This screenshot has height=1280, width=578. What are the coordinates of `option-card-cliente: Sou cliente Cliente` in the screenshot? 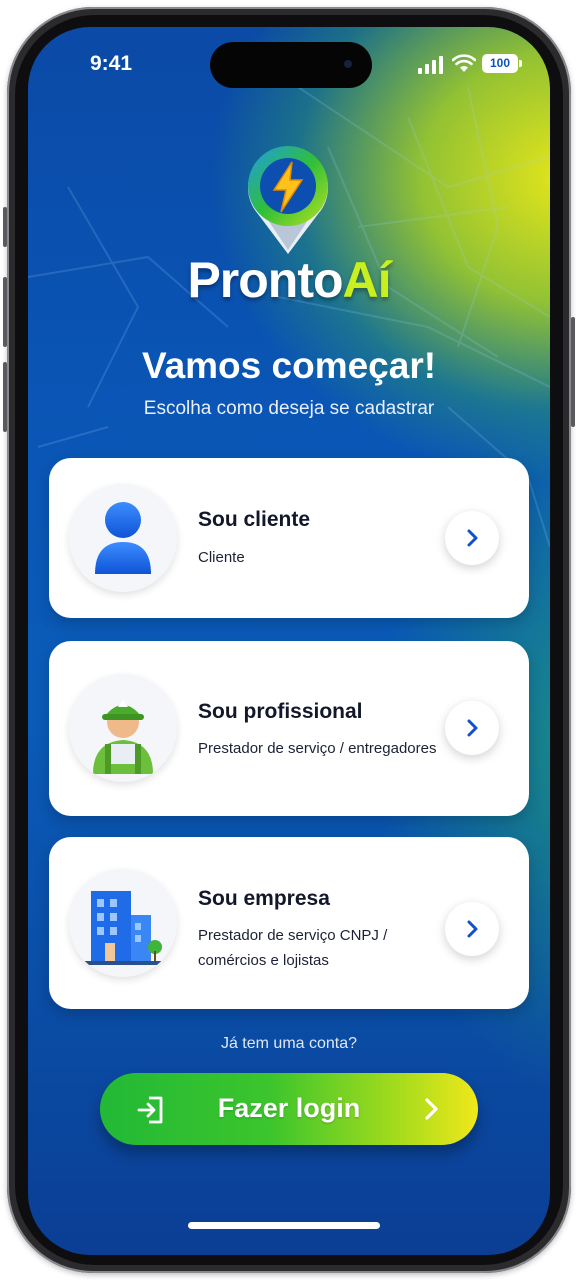 It's located at (289, 538).